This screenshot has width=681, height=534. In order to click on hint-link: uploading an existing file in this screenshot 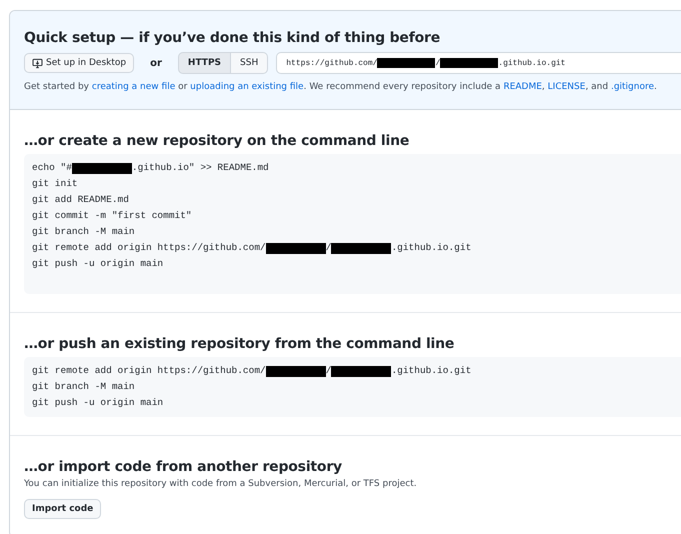, I will do `click(247, 87)`.